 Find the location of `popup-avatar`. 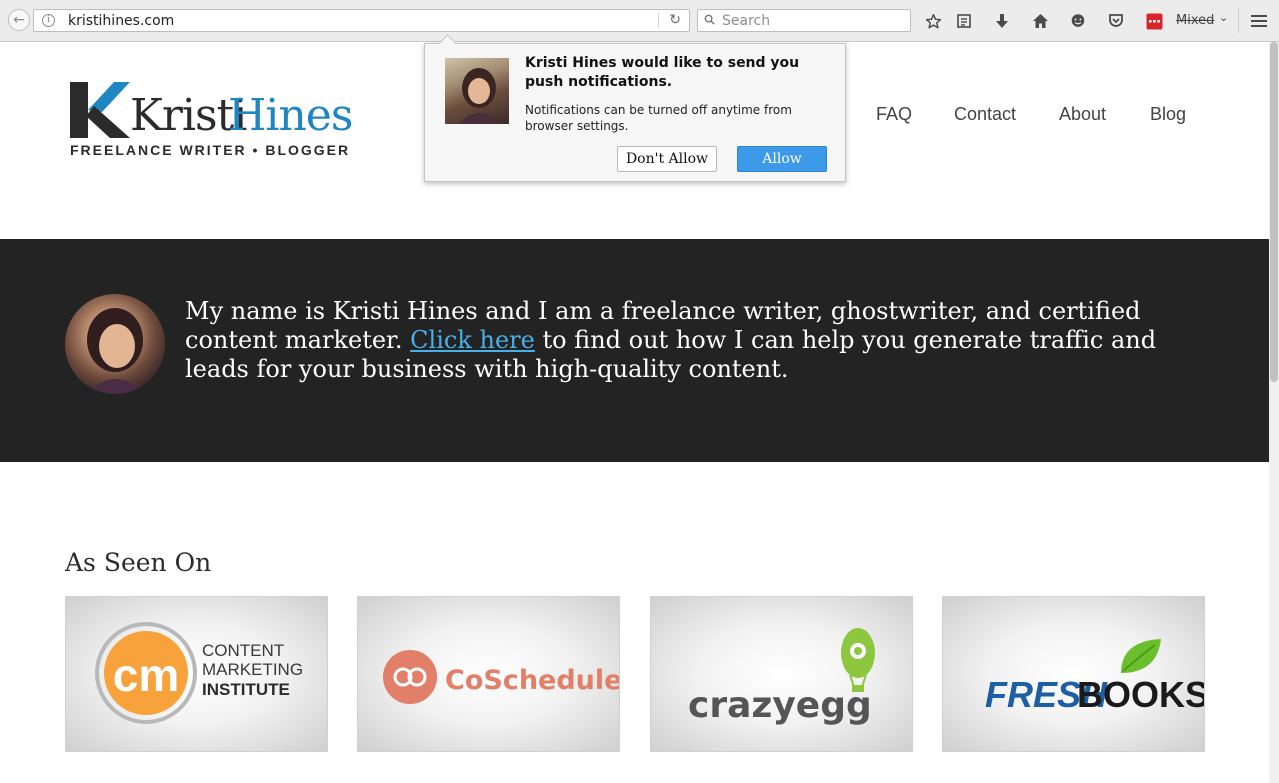

popup-avatar is located at coordinates (477, 91).